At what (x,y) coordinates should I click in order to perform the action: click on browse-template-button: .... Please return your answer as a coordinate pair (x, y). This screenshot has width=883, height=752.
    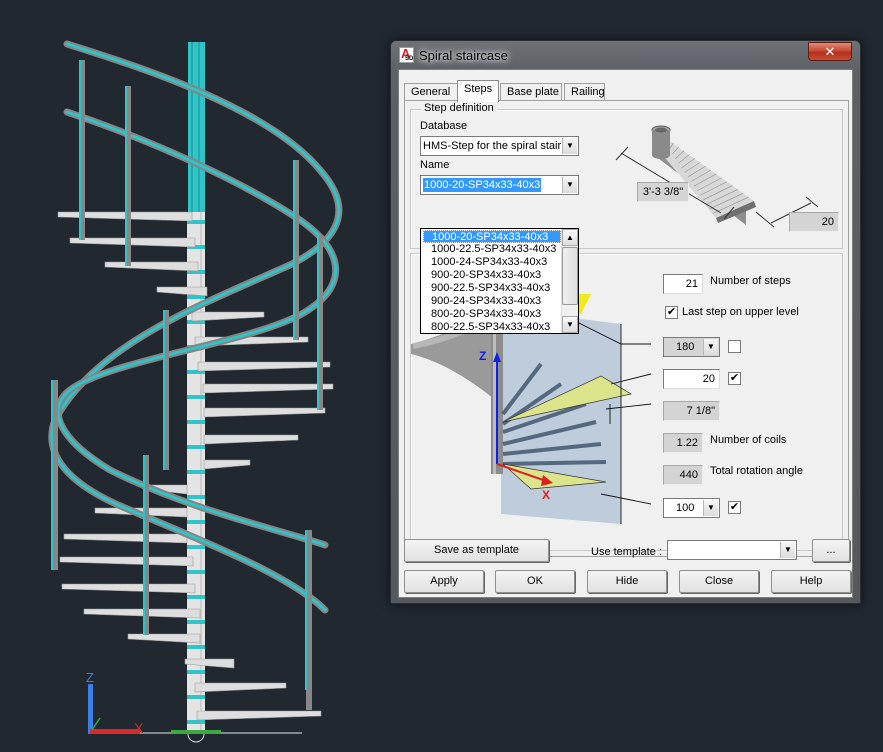
    Looking at the image, I should click on (831, 550).